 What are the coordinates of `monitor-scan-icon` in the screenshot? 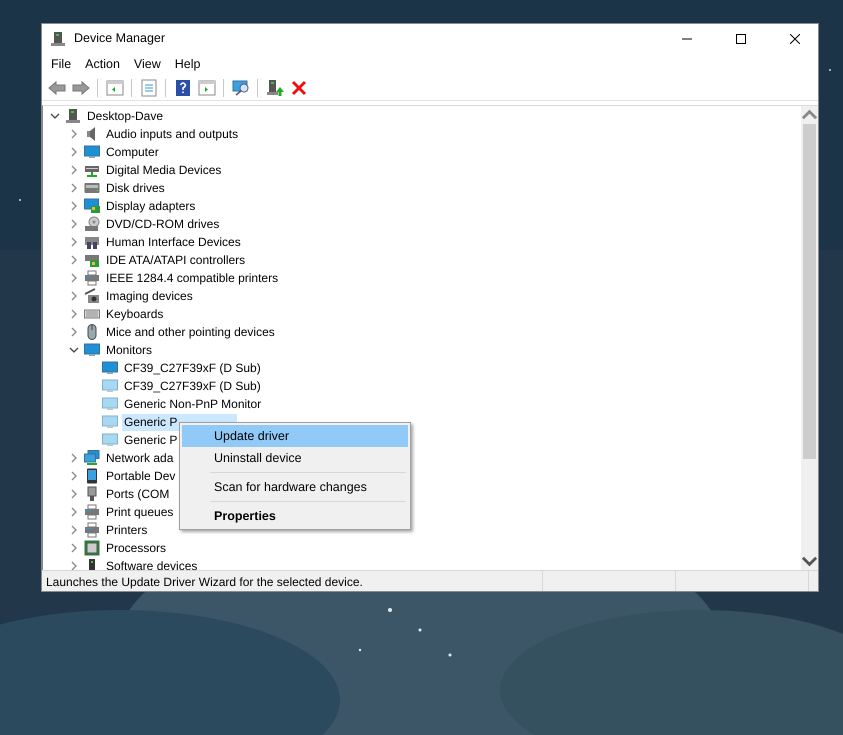 It's located at (241, 88).